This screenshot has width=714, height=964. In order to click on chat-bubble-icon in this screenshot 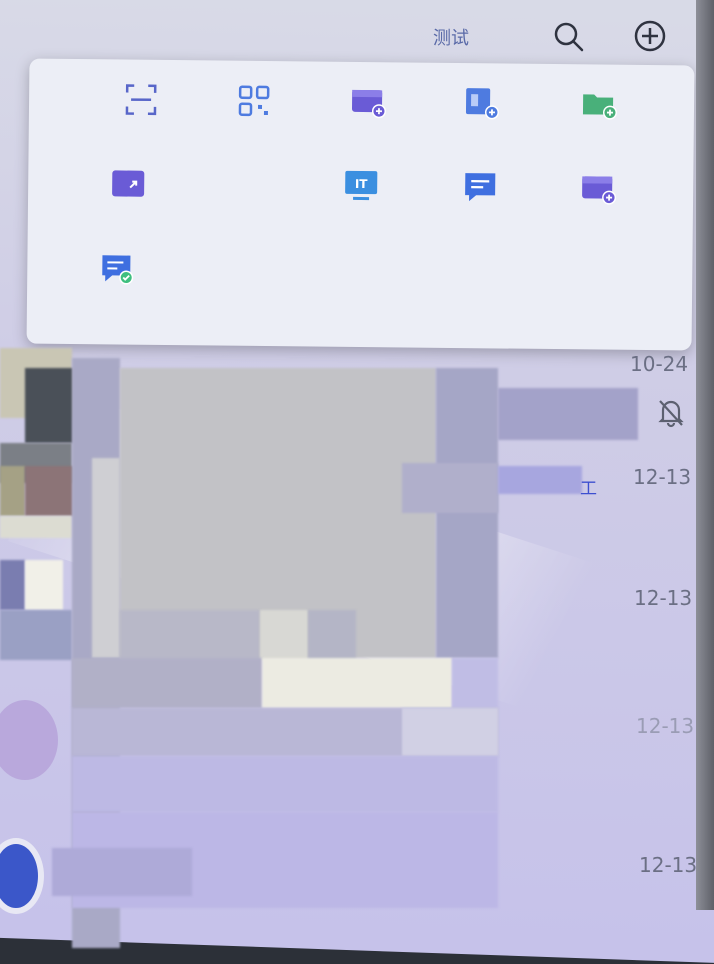, I will do `click(480, 187)`.